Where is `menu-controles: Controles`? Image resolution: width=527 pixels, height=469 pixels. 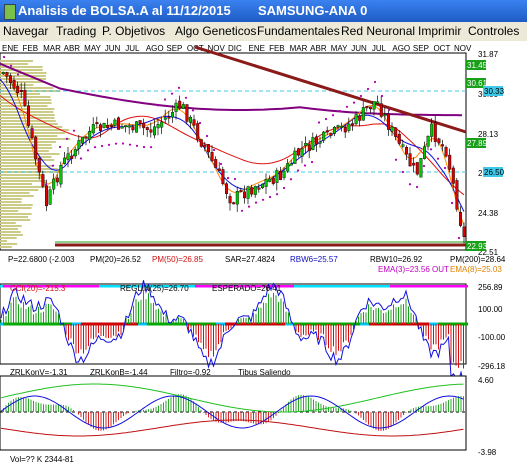 menu-controles: Controles is located at coordinates (493, 31).